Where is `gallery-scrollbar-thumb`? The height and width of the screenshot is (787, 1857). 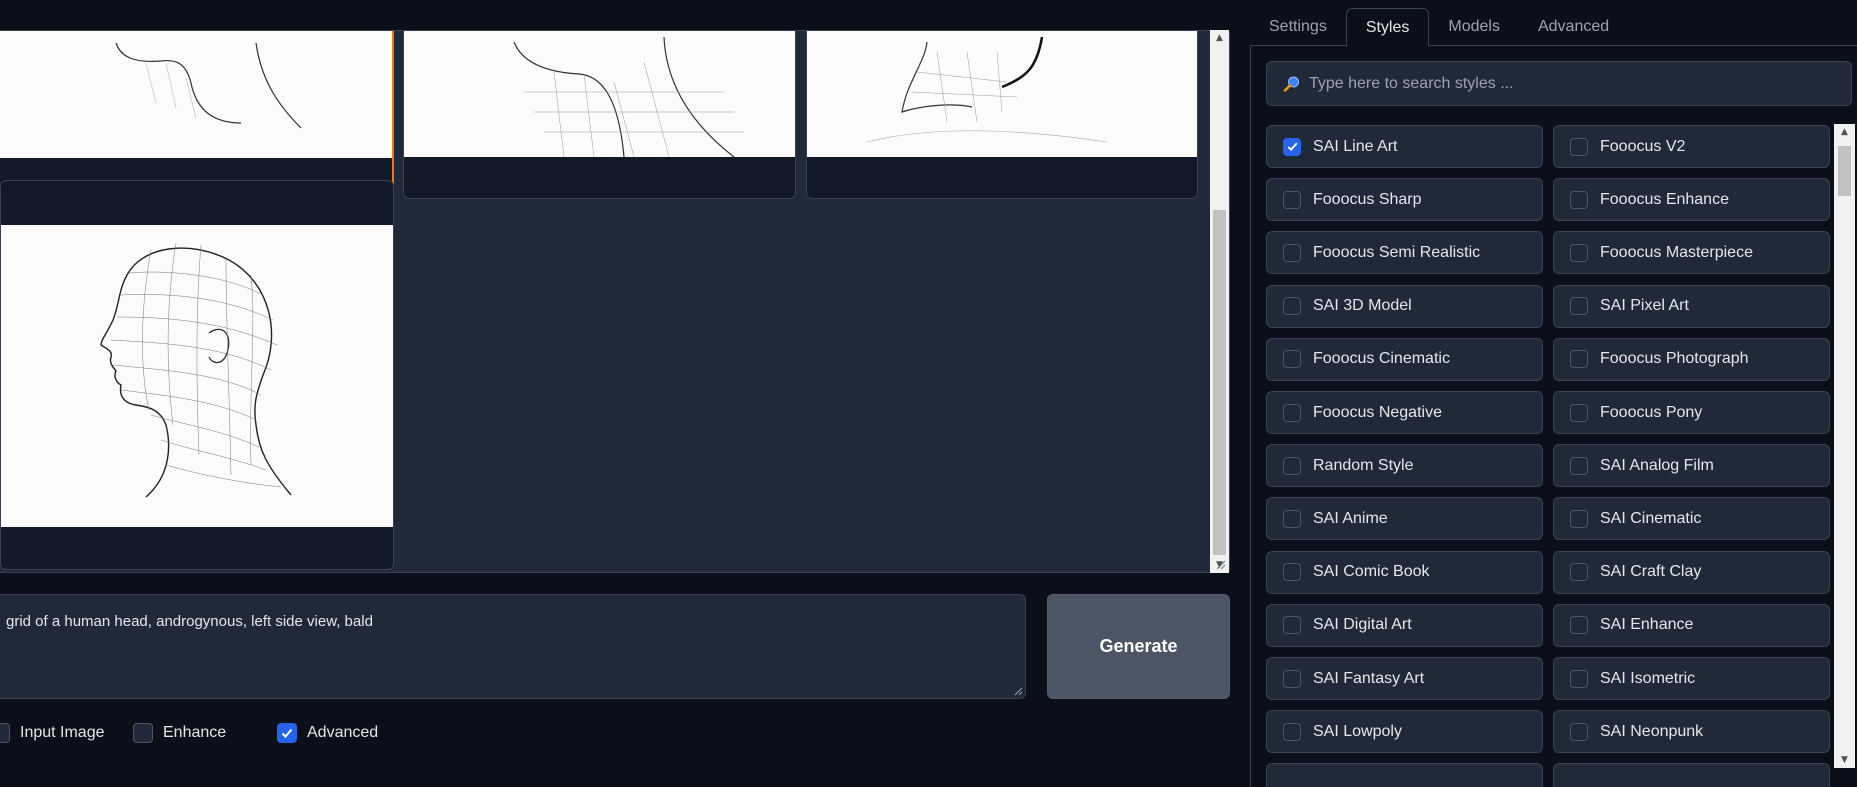 gallery-scrollbar-thumb is located at coordinates (1219, 382).